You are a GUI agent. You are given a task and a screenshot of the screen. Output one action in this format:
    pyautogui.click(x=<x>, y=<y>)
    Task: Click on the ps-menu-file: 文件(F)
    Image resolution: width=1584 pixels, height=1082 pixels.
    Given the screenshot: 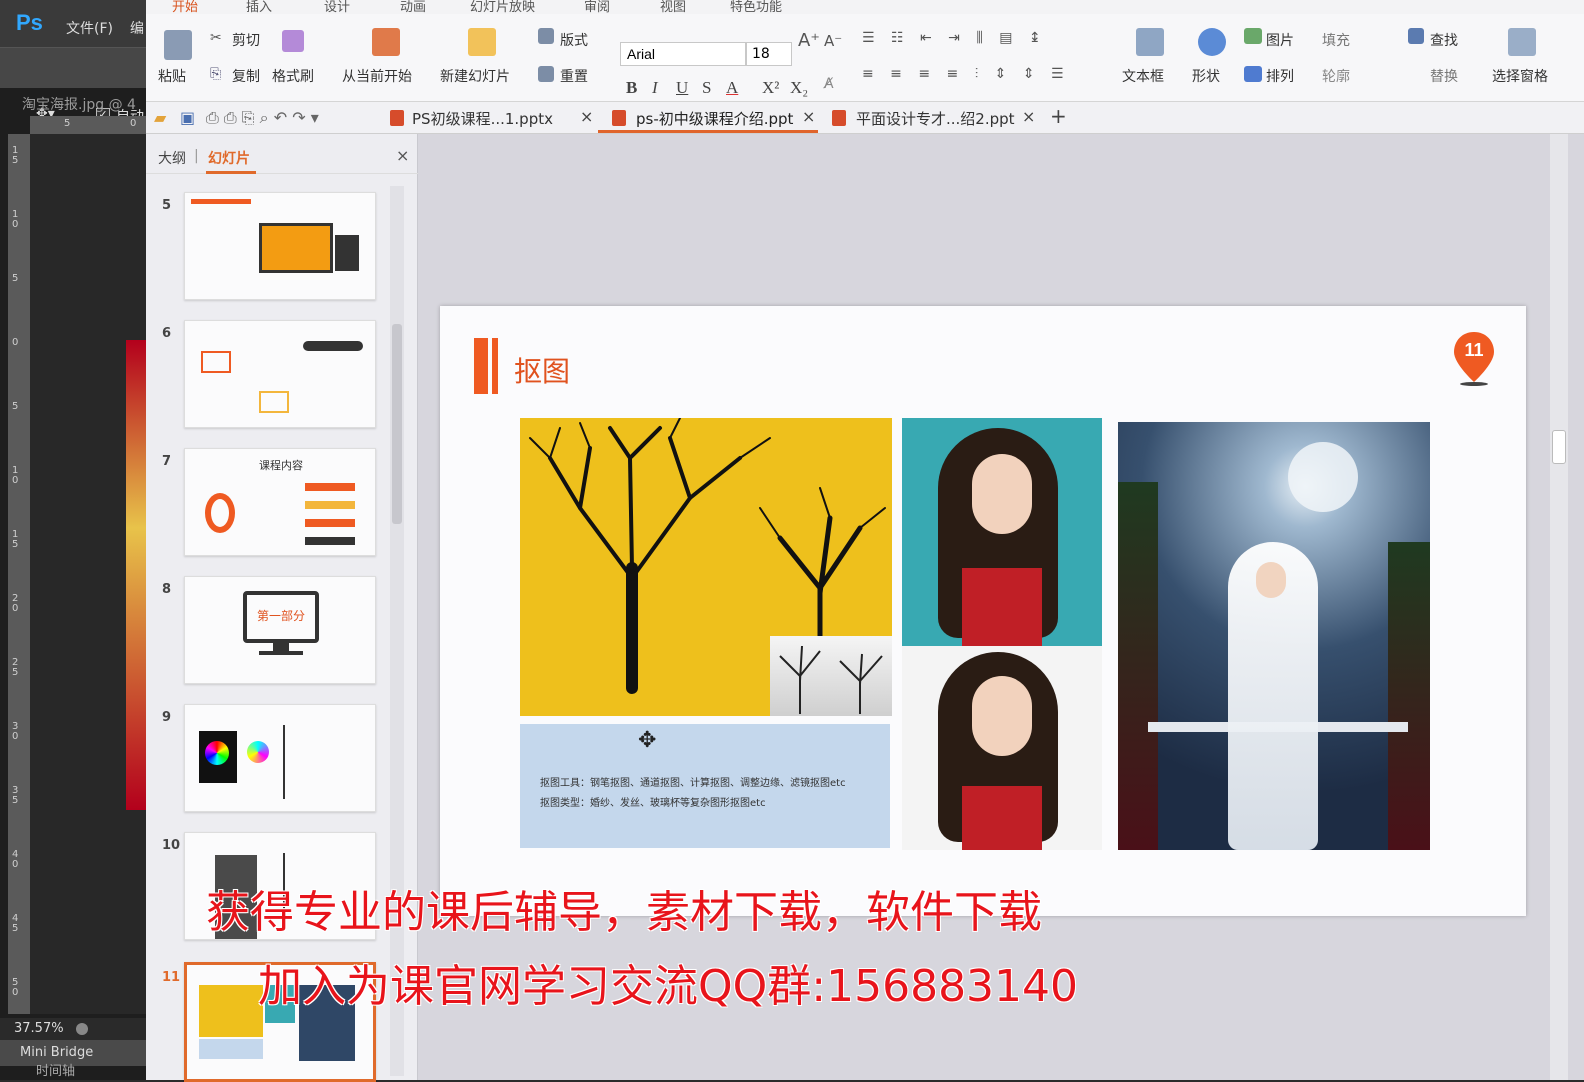 What is the action you would take?
    pyautogui.click(x=89, y=28)
    